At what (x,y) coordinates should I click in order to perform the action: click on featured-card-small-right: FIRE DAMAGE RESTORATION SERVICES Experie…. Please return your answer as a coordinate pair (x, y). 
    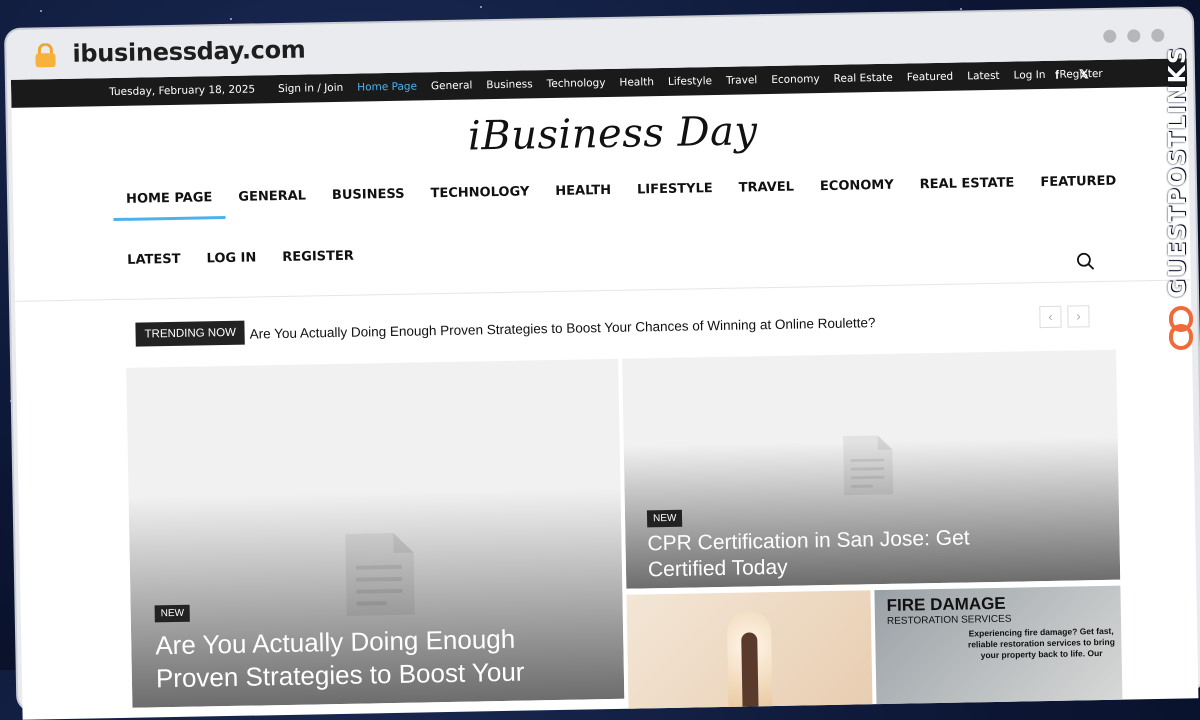
    Looking at the image, I should click on (998, 648).